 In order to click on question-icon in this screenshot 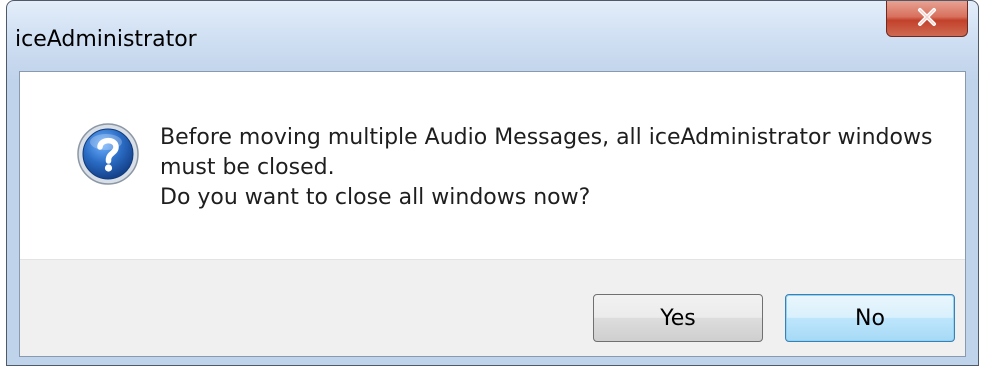, I will do `click(108, 154)`.